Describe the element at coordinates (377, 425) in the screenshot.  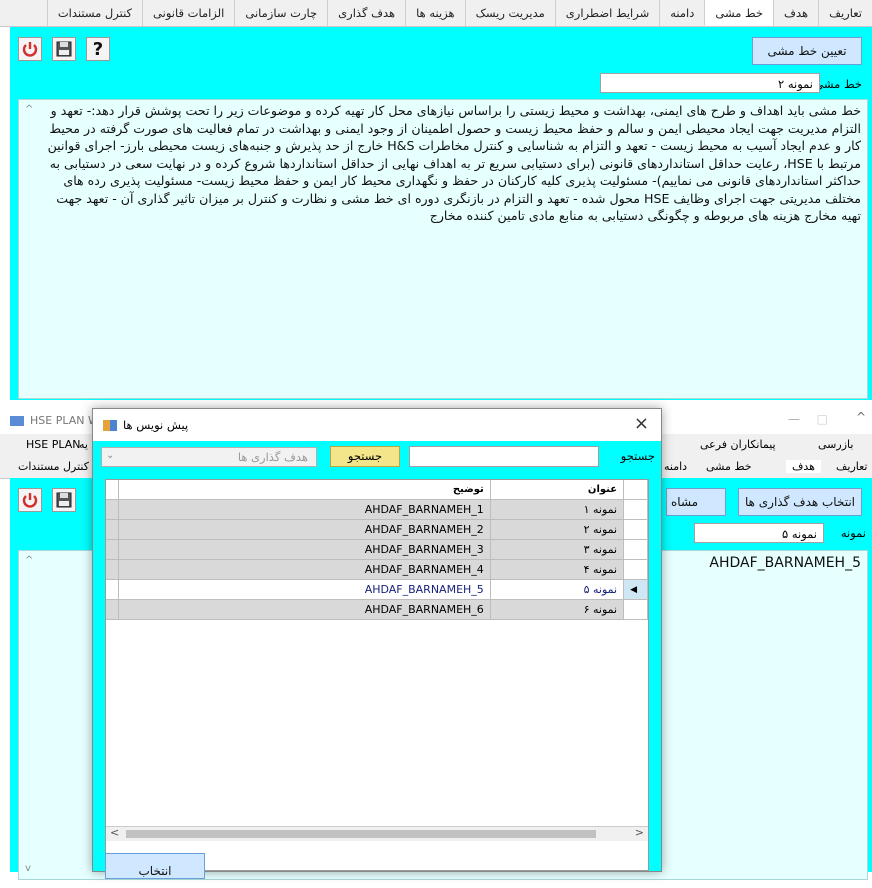
I see `dialog-titlebar: پیش نویس ها ×` at that location.